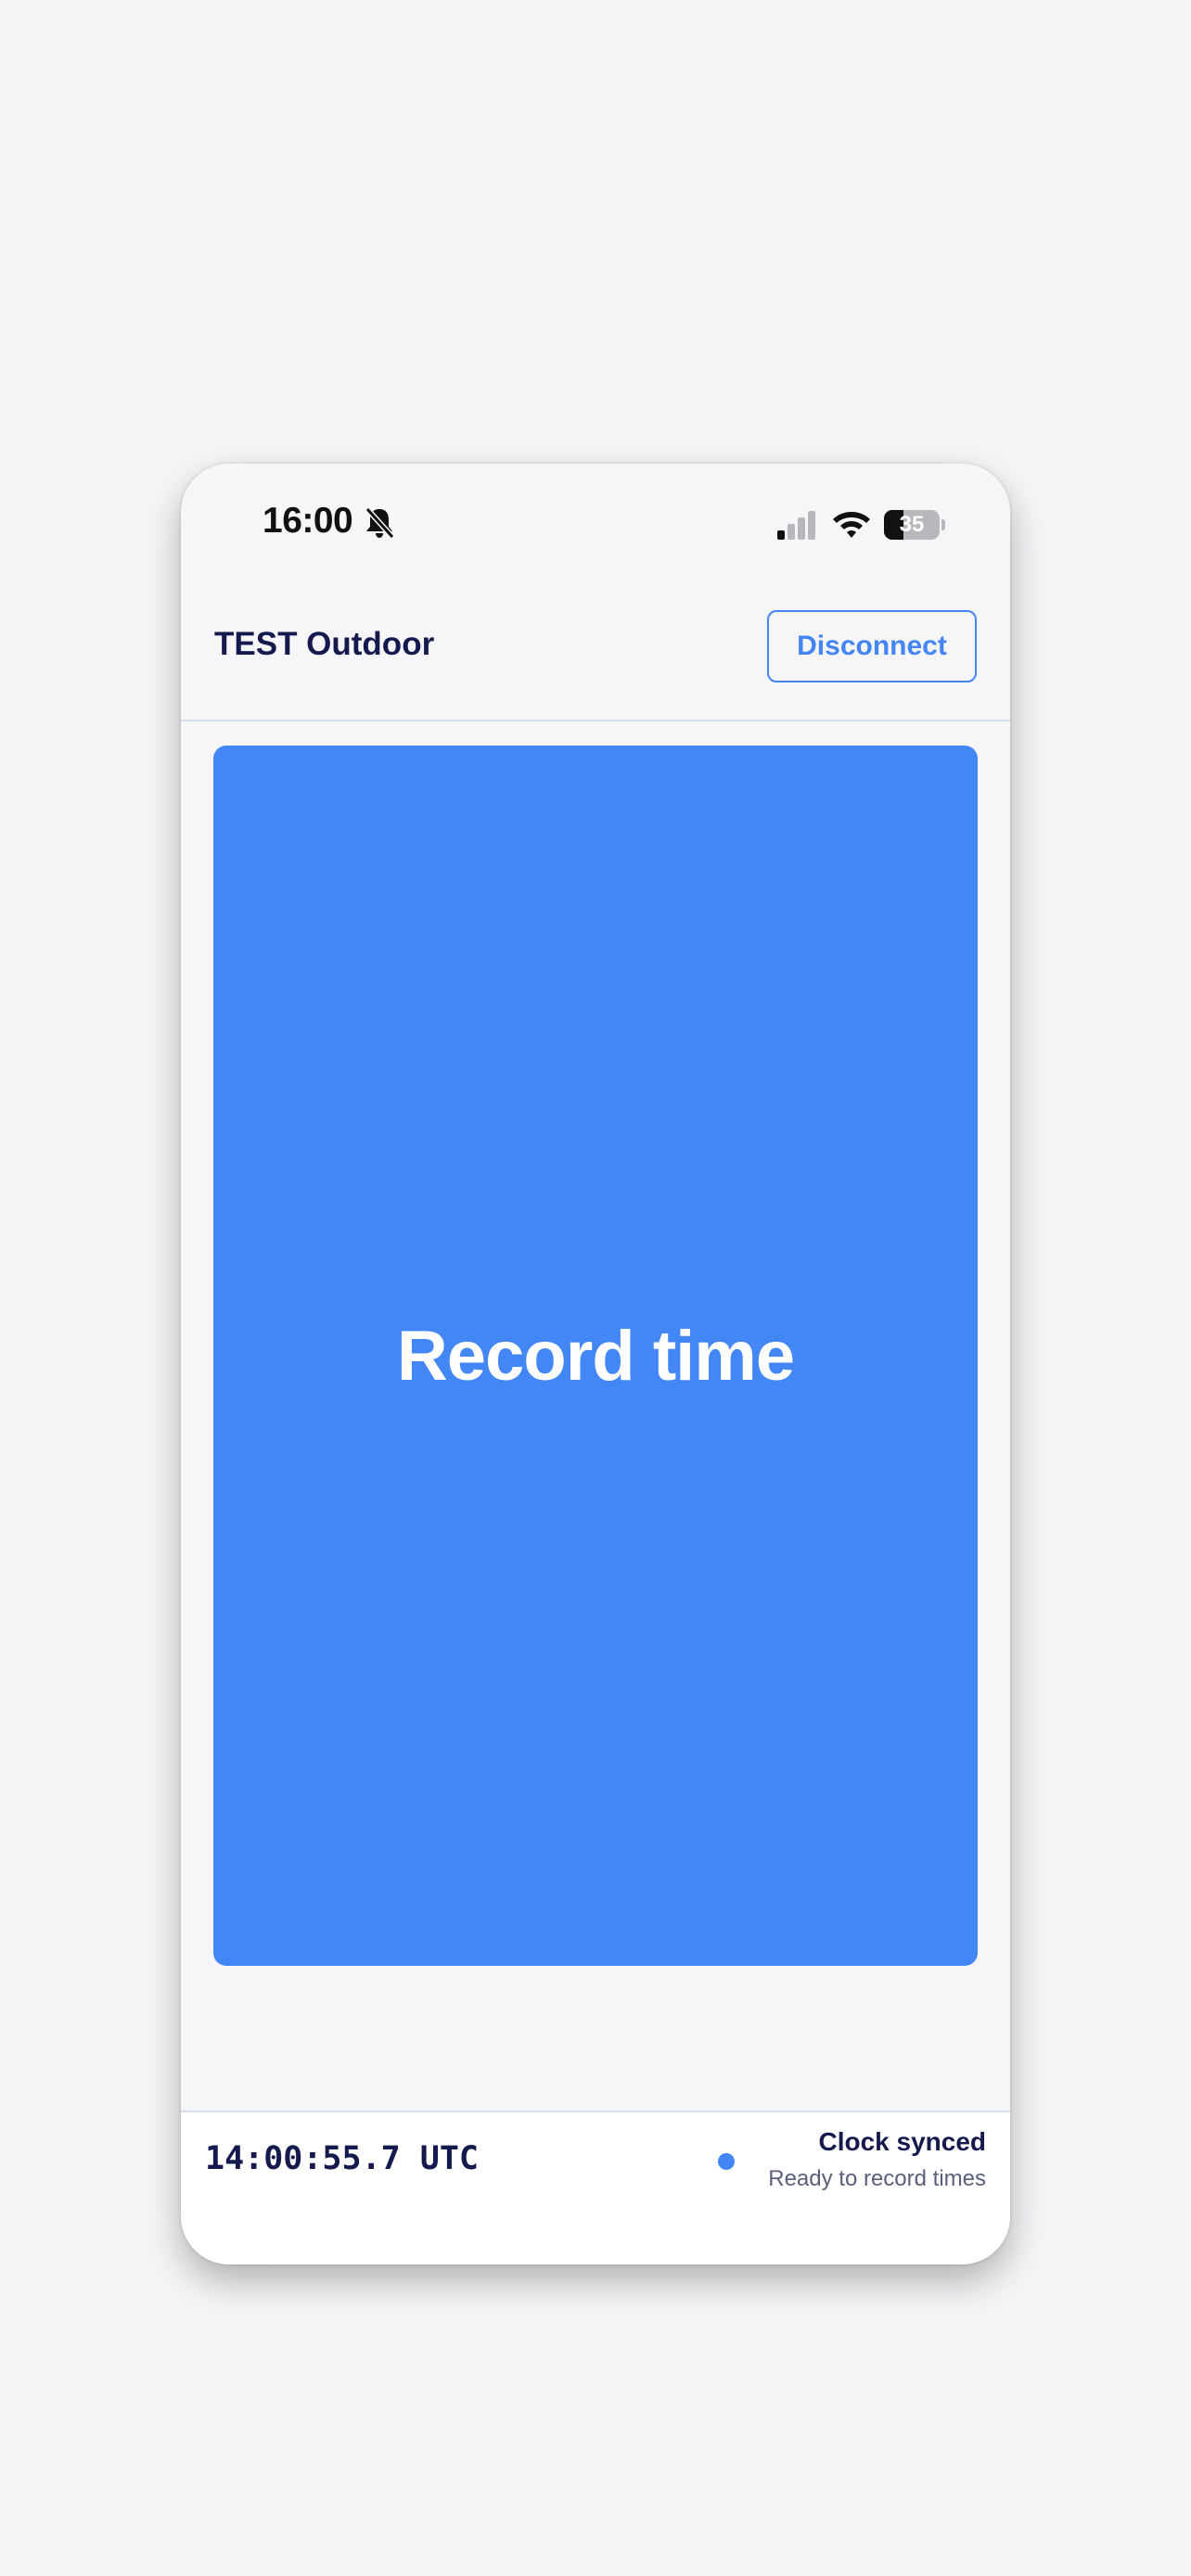 The width and height of the screenshot is (1191, 2576). I want to click on app-header: TEST Outdoor Disconnect, so click(595, 652).